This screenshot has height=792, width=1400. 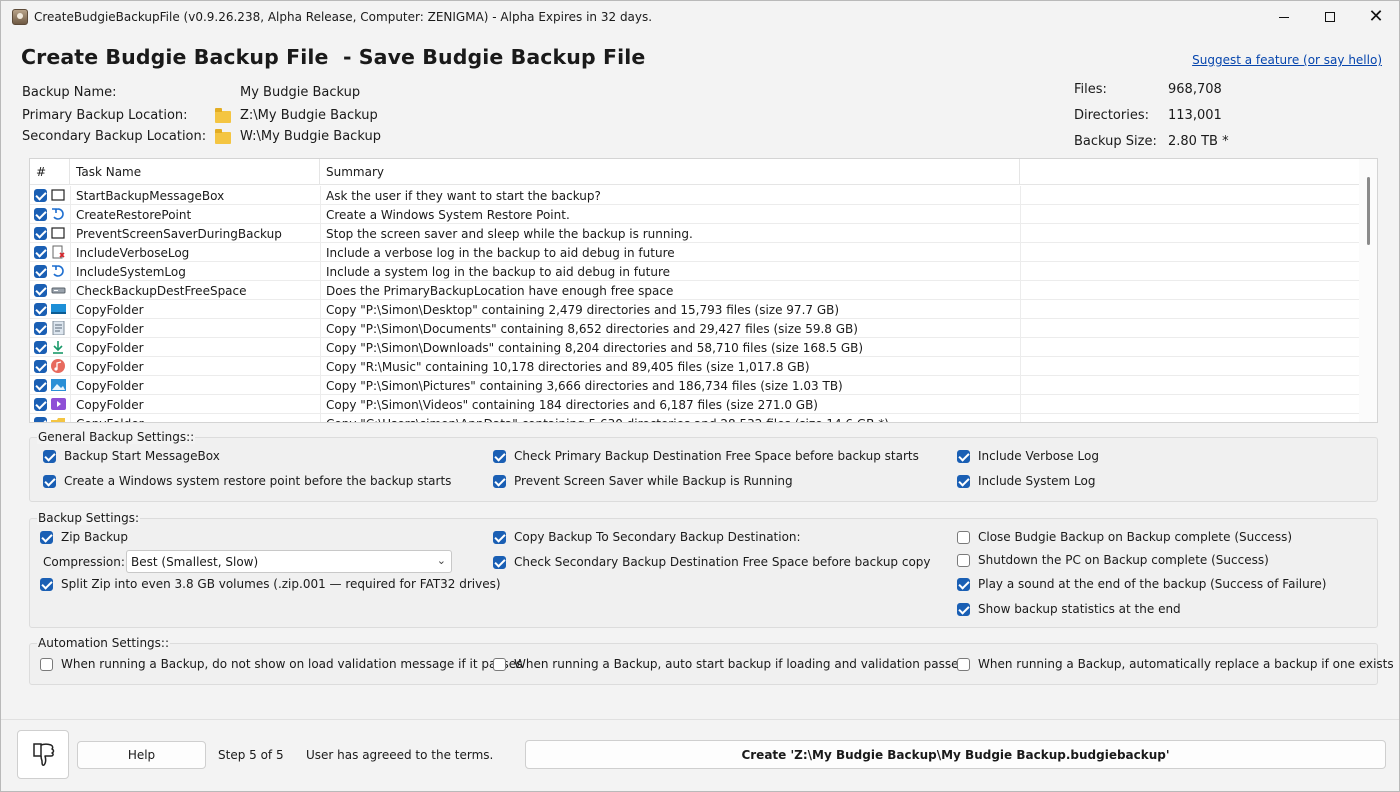 What do you see at coordinates (1026, 481) in the screenshot?
I see `option-include-system-log: Include System Log` at bounding box center [1026, 481].